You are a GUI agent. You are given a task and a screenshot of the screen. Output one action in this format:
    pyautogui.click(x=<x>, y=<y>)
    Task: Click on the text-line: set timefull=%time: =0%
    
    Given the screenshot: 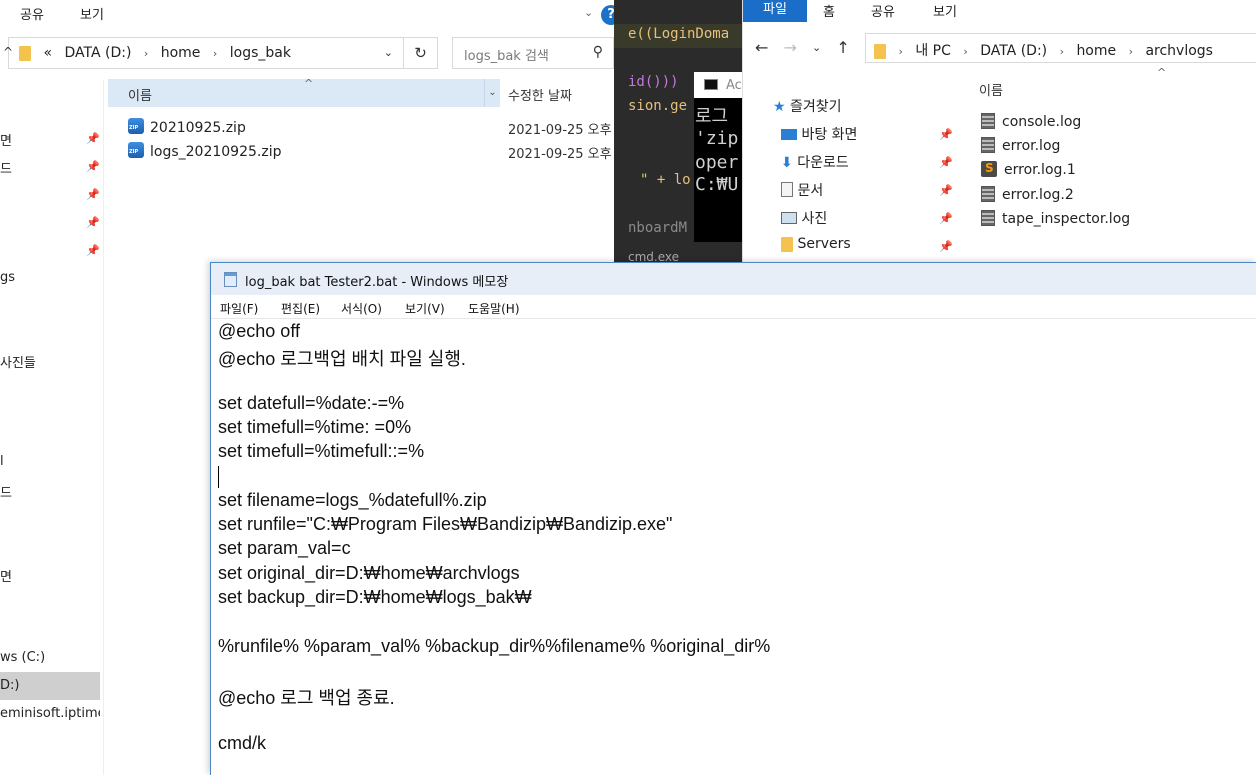 What is the action you would take?
    pyautogui.click(x=315, y=427)
    